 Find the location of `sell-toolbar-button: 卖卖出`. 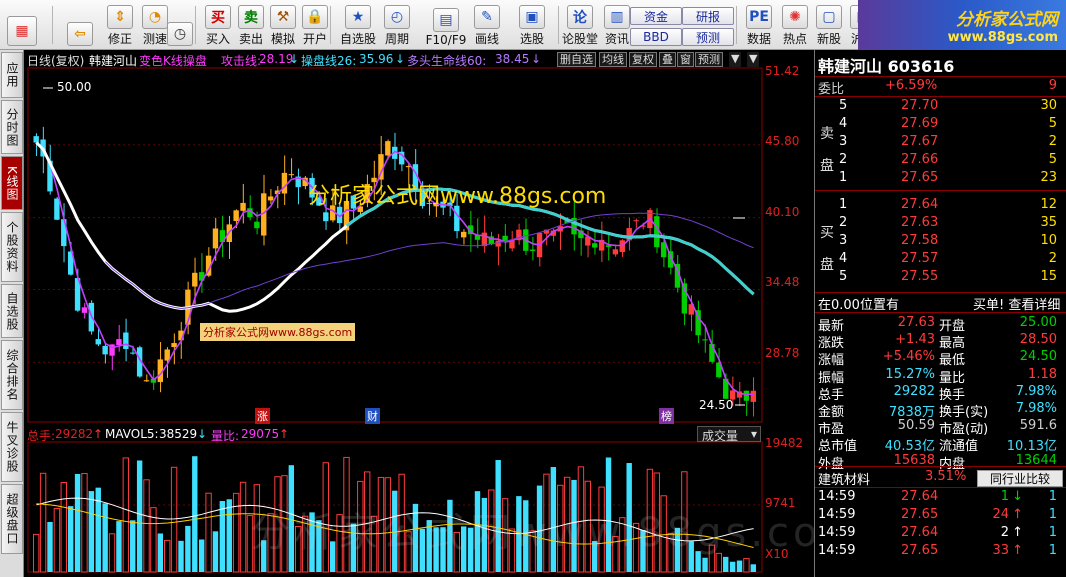

sell-toolbar-button: 卖卖出 is located at coordinates (251, 25).